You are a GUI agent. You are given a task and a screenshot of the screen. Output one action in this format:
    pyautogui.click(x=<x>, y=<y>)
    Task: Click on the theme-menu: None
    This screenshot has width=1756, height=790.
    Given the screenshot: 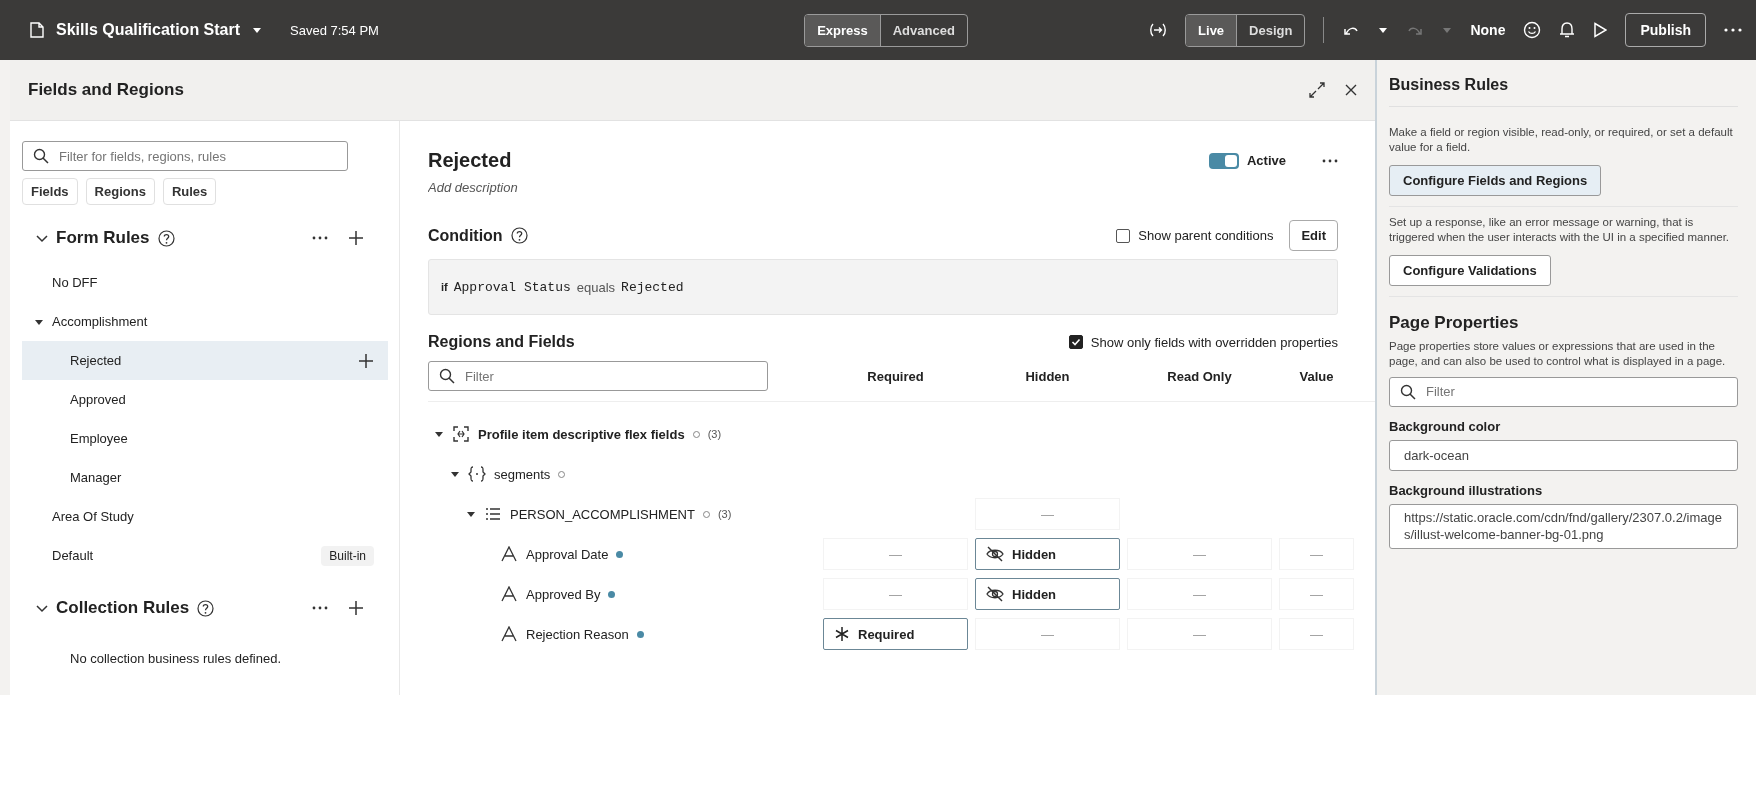 What is the action you would take?
    pyautogui.click(x=1488, y=30)
    